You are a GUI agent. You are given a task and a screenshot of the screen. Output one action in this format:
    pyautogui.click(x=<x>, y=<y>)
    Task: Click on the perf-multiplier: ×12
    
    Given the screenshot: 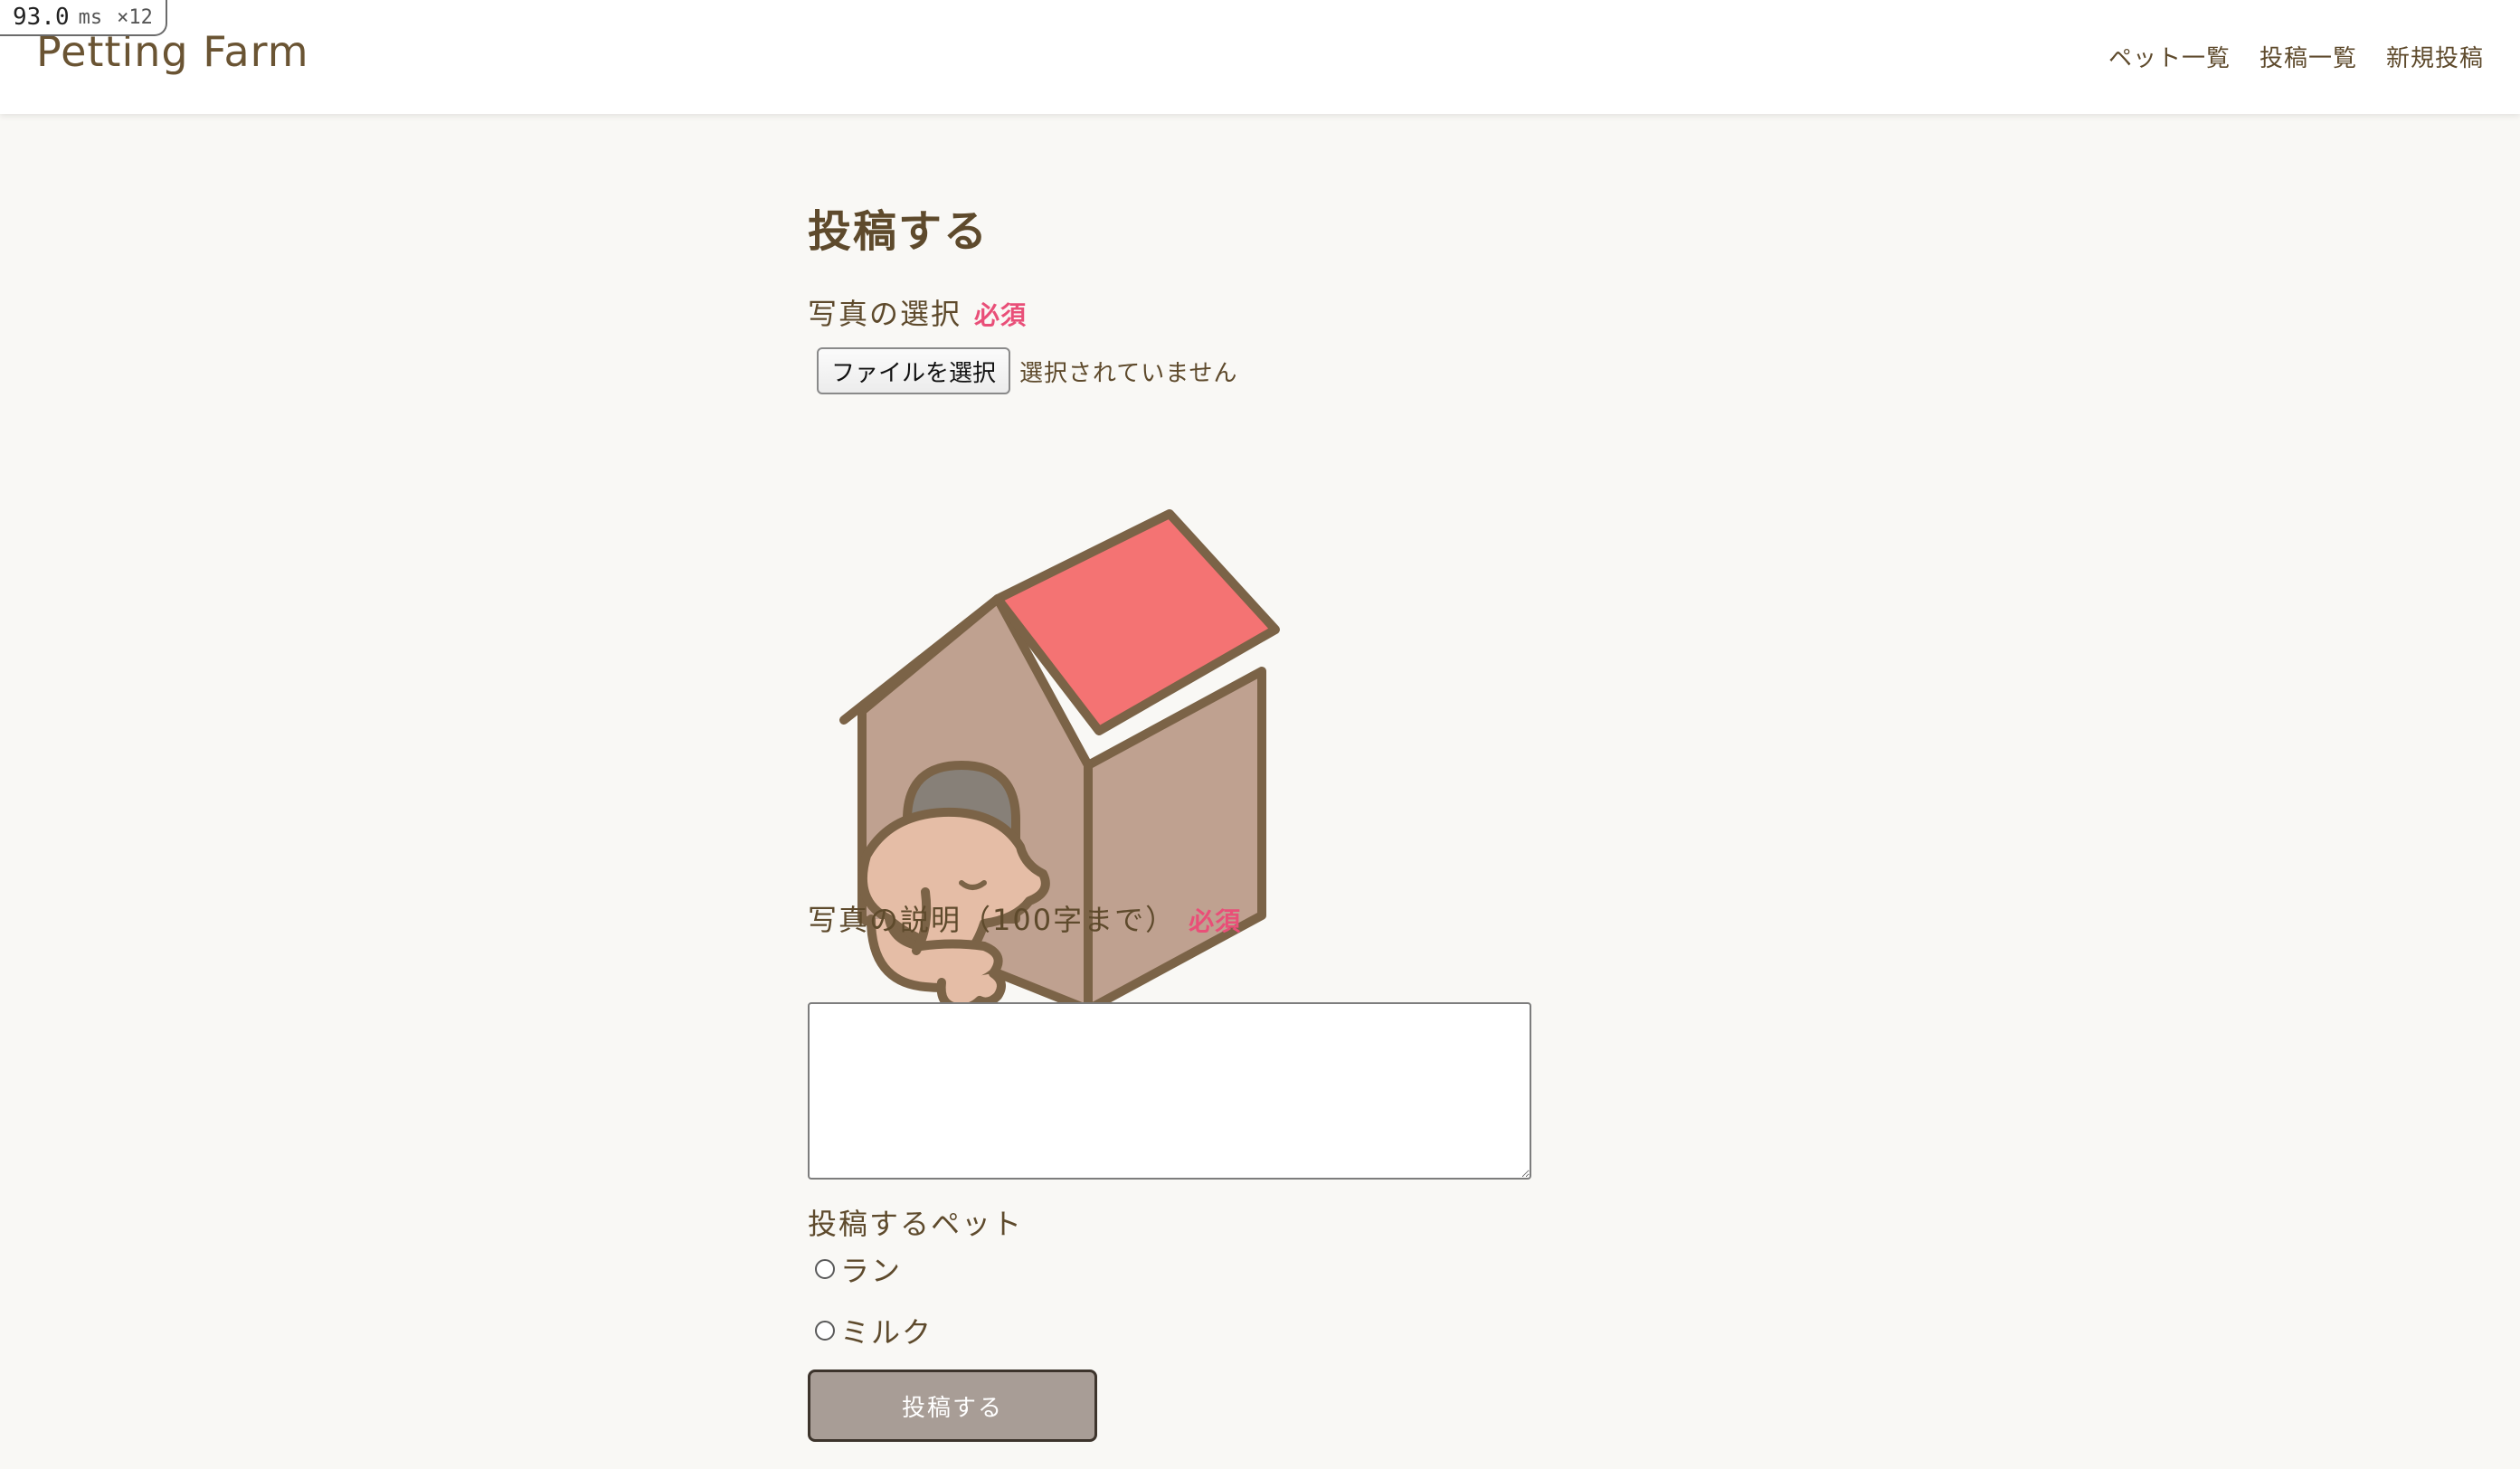 What is the action you would take?
    pyautogui.click(x=135, y=17)
    